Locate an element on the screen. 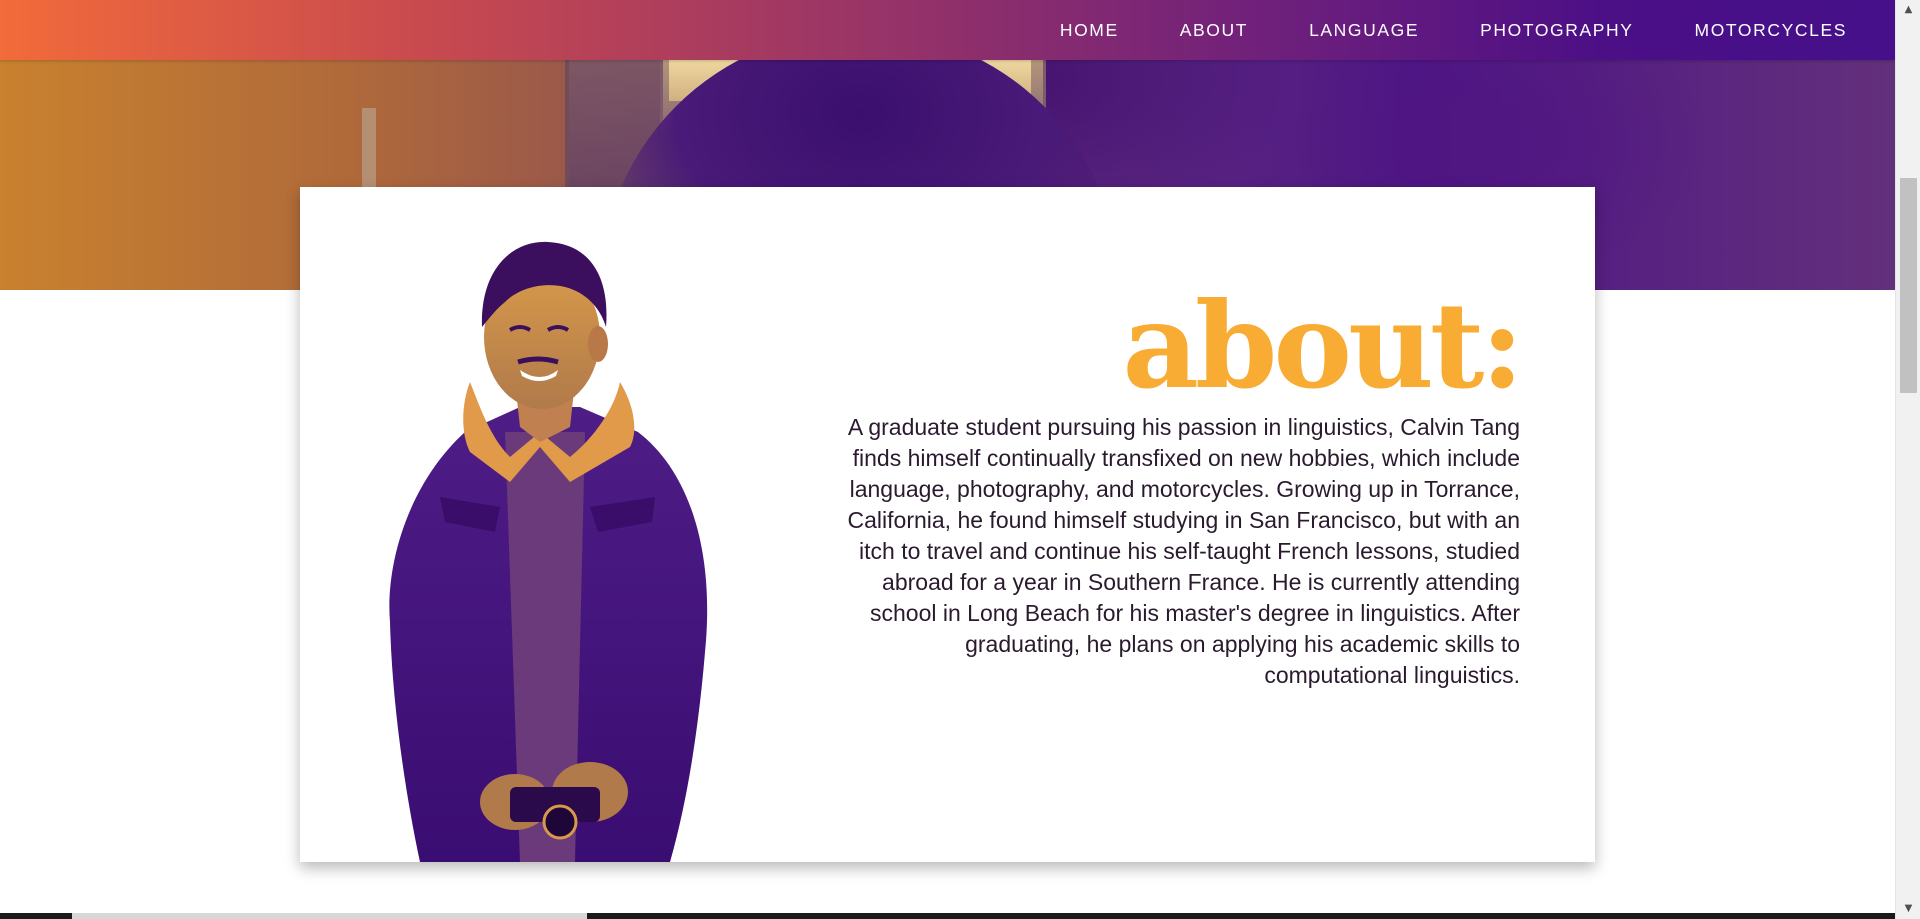  portrait-photo is located at coordinates (548, 551).